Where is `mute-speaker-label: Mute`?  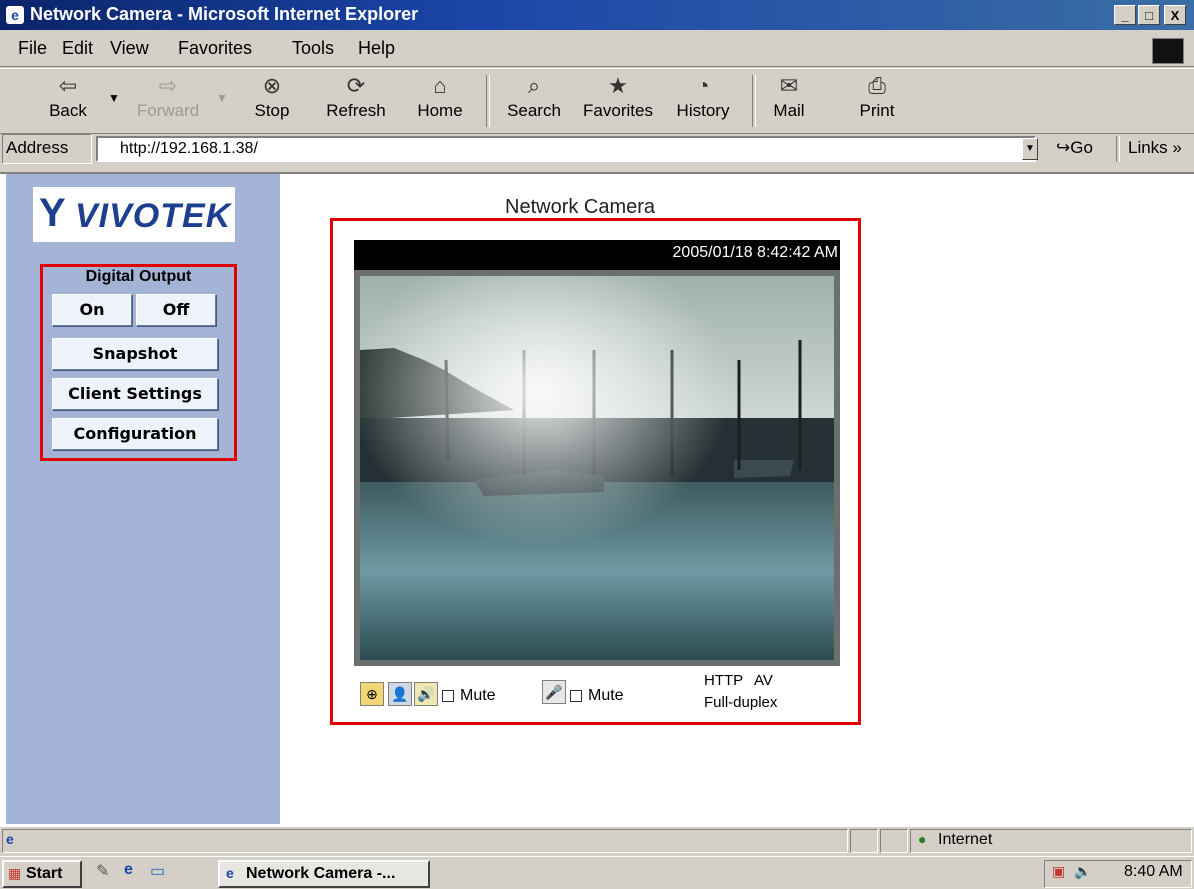
mute-speaker-label: Mute is located at coordinates (478, 695).